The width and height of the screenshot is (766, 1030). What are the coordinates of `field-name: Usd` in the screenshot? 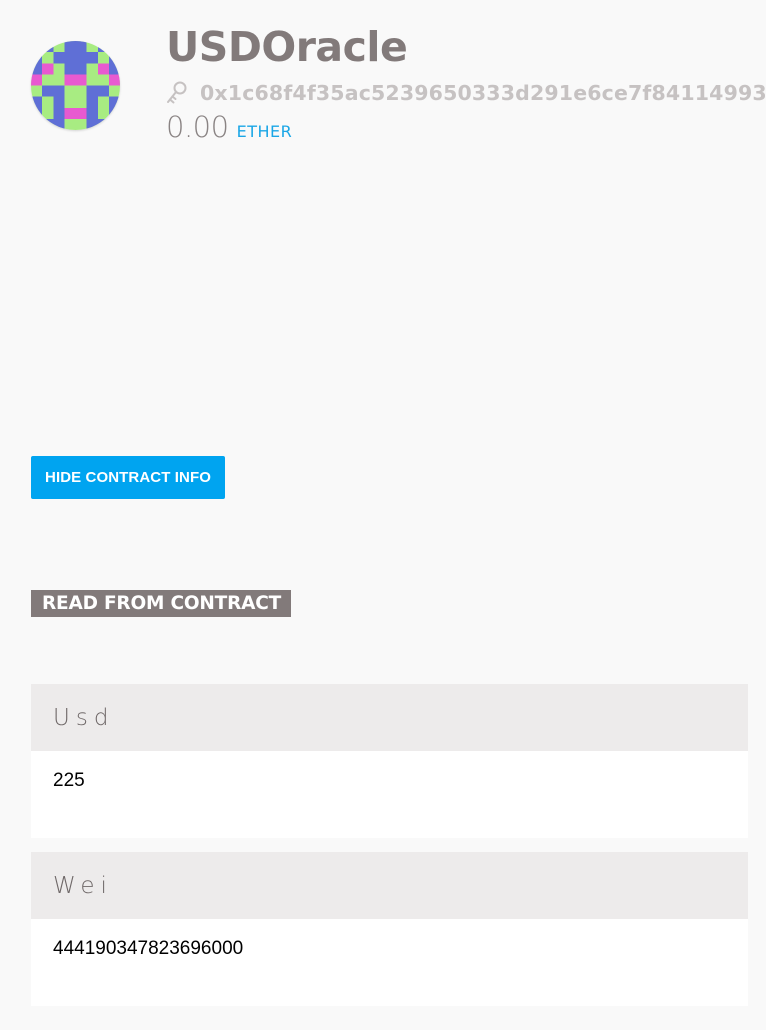 It's located at (84, 717).